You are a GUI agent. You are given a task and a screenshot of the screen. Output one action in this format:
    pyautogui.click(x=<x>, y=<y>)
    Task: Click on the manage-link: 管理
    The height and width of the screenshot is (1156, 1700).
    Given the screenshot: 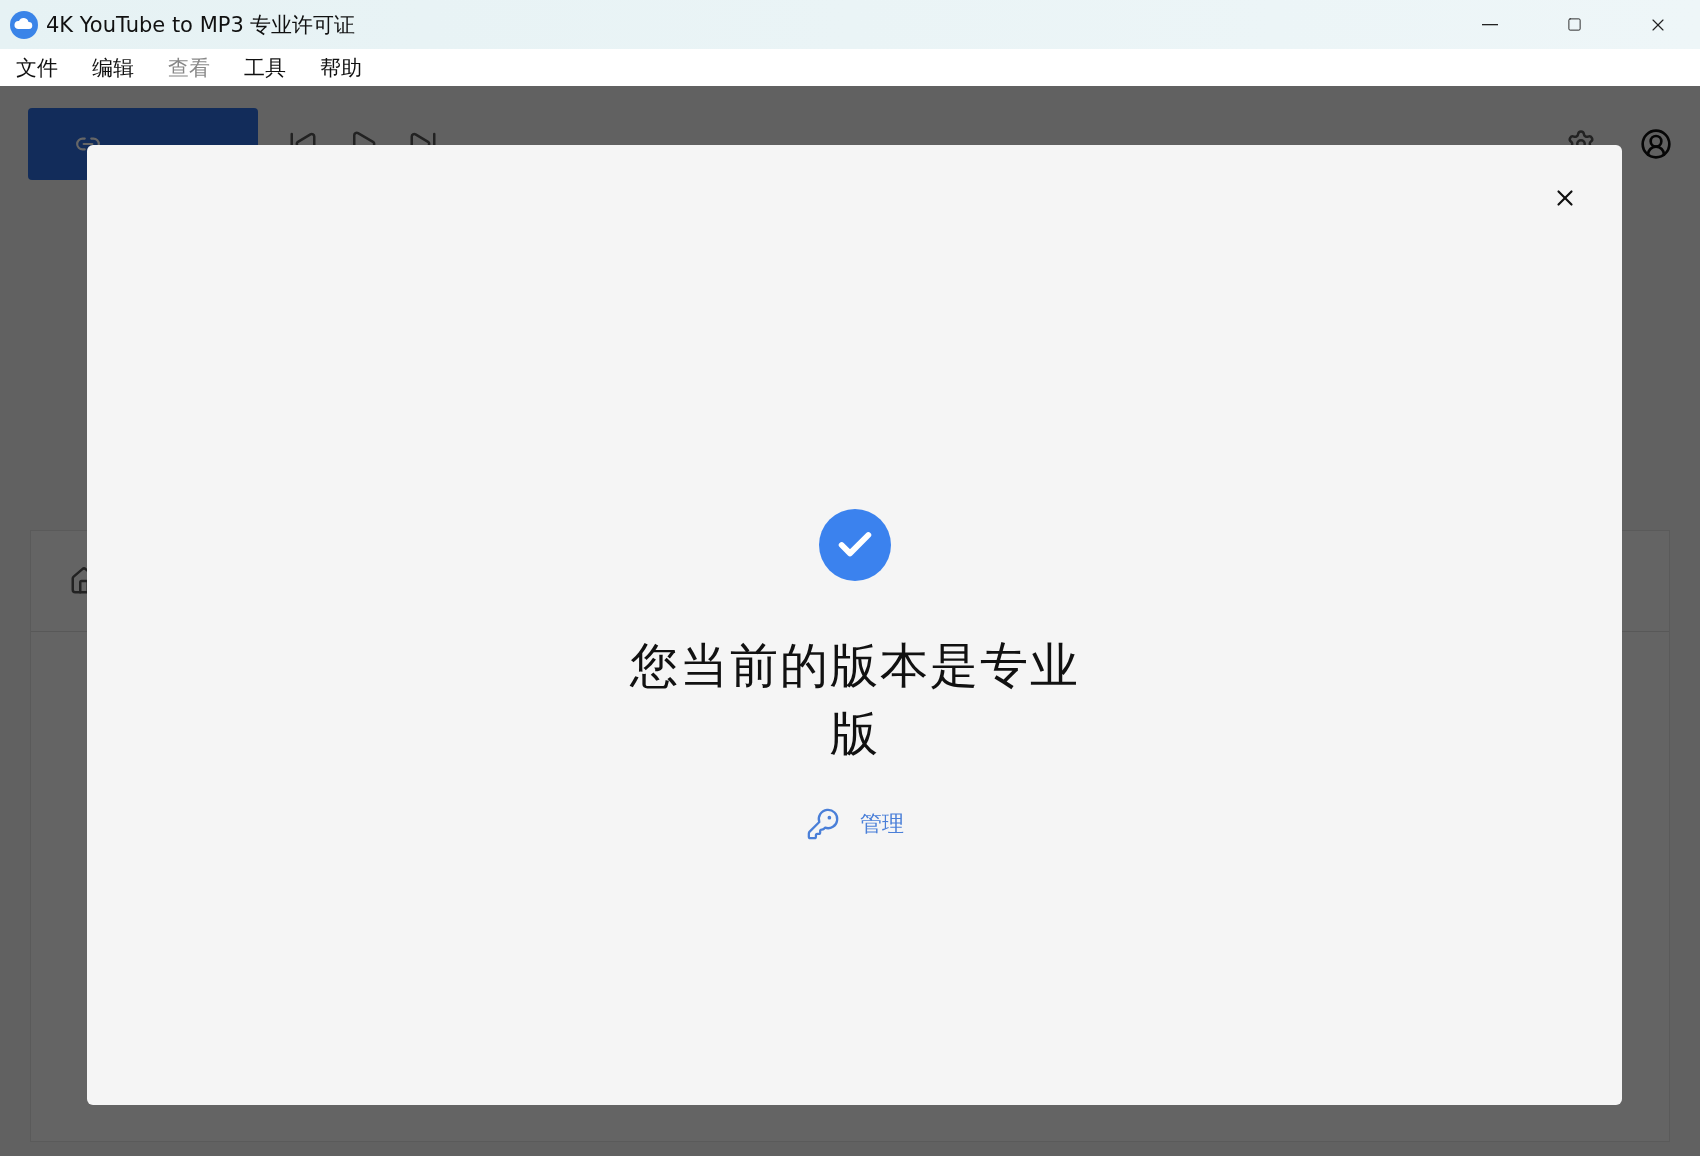 What is the action you would take?
    pyautogui.click(x=854, y=824)
    